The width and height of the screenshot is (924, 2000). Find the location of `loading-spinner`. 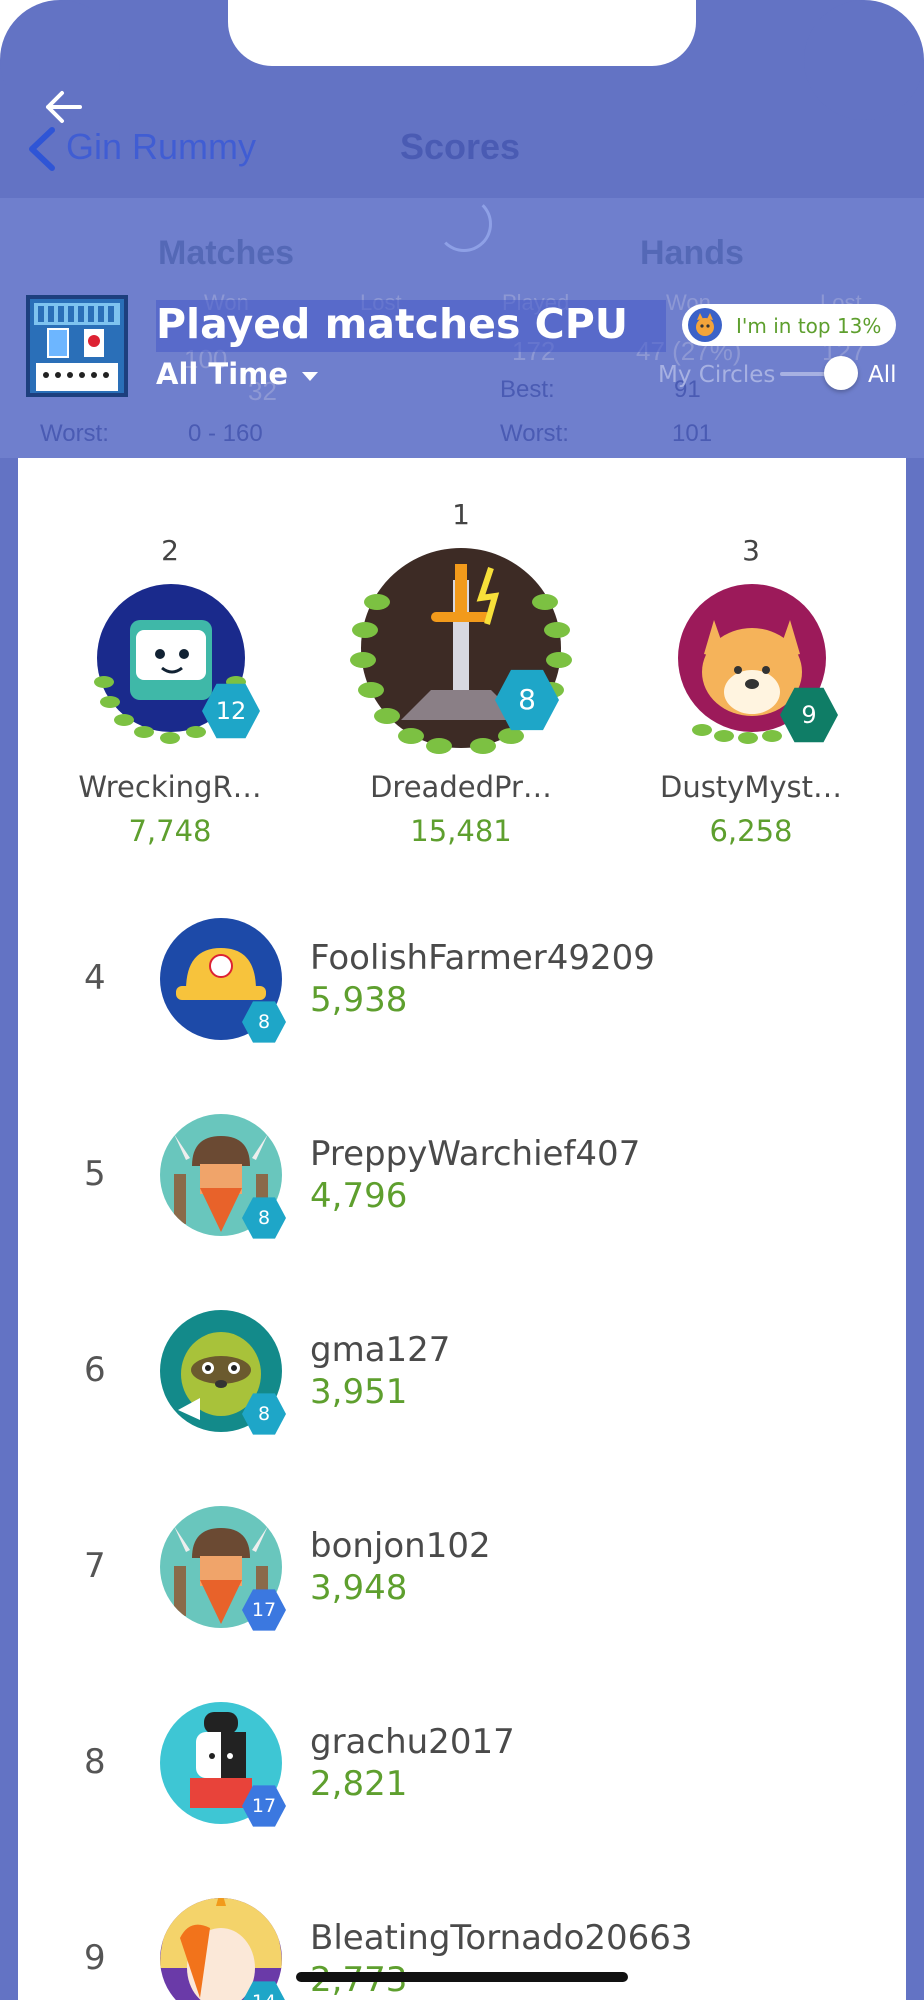

loading-spinner is located at coordinates (464, 224).